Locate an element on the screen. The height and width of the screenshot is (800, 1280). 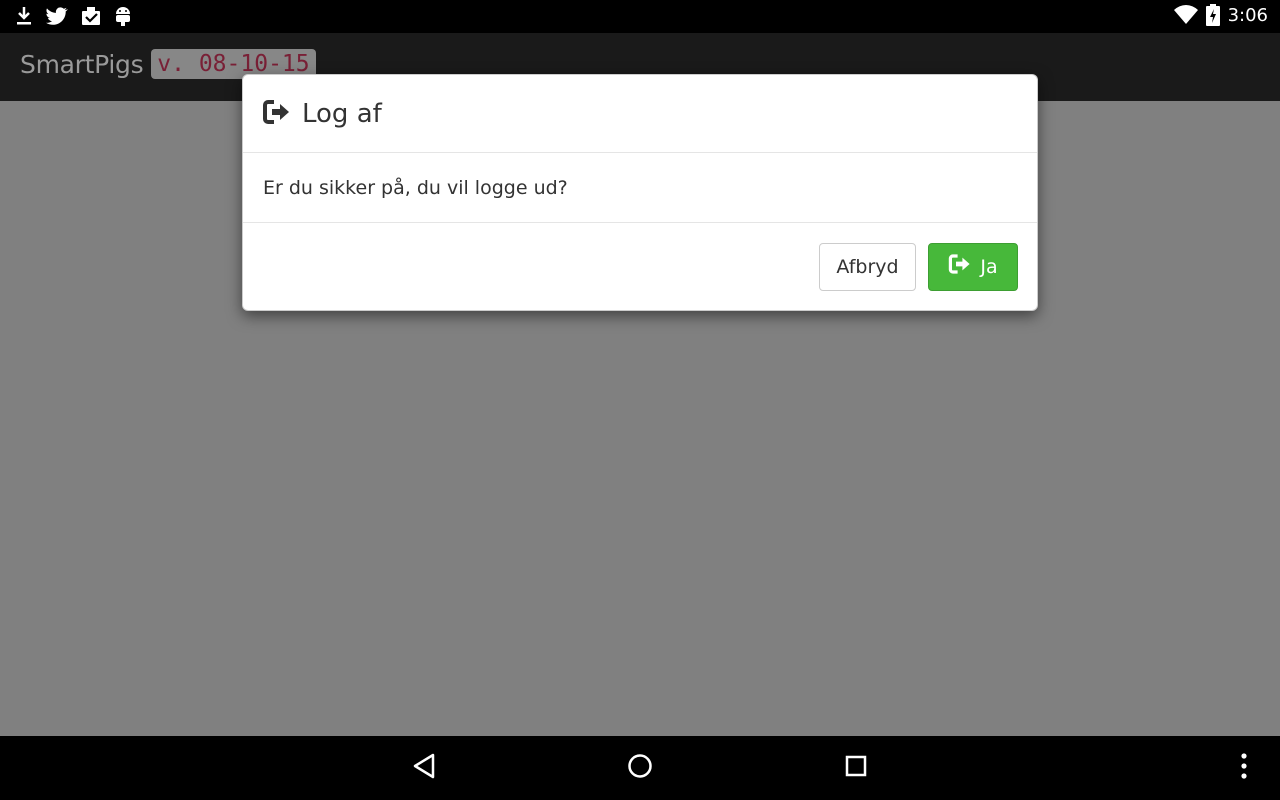
back-button is located at coordinates (424, 768).